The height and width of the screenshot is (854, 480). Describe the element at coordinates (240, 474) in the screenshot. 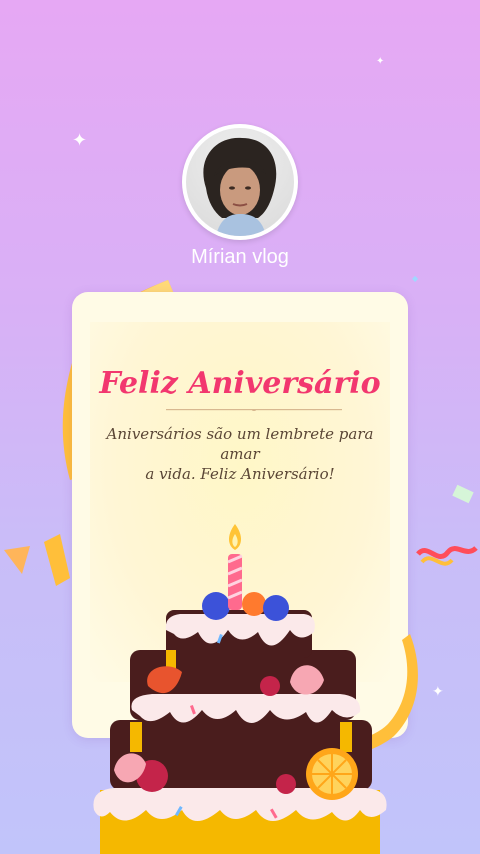

I see `card-message-line-2: a vida. Feliz Aniversário!` at that location.